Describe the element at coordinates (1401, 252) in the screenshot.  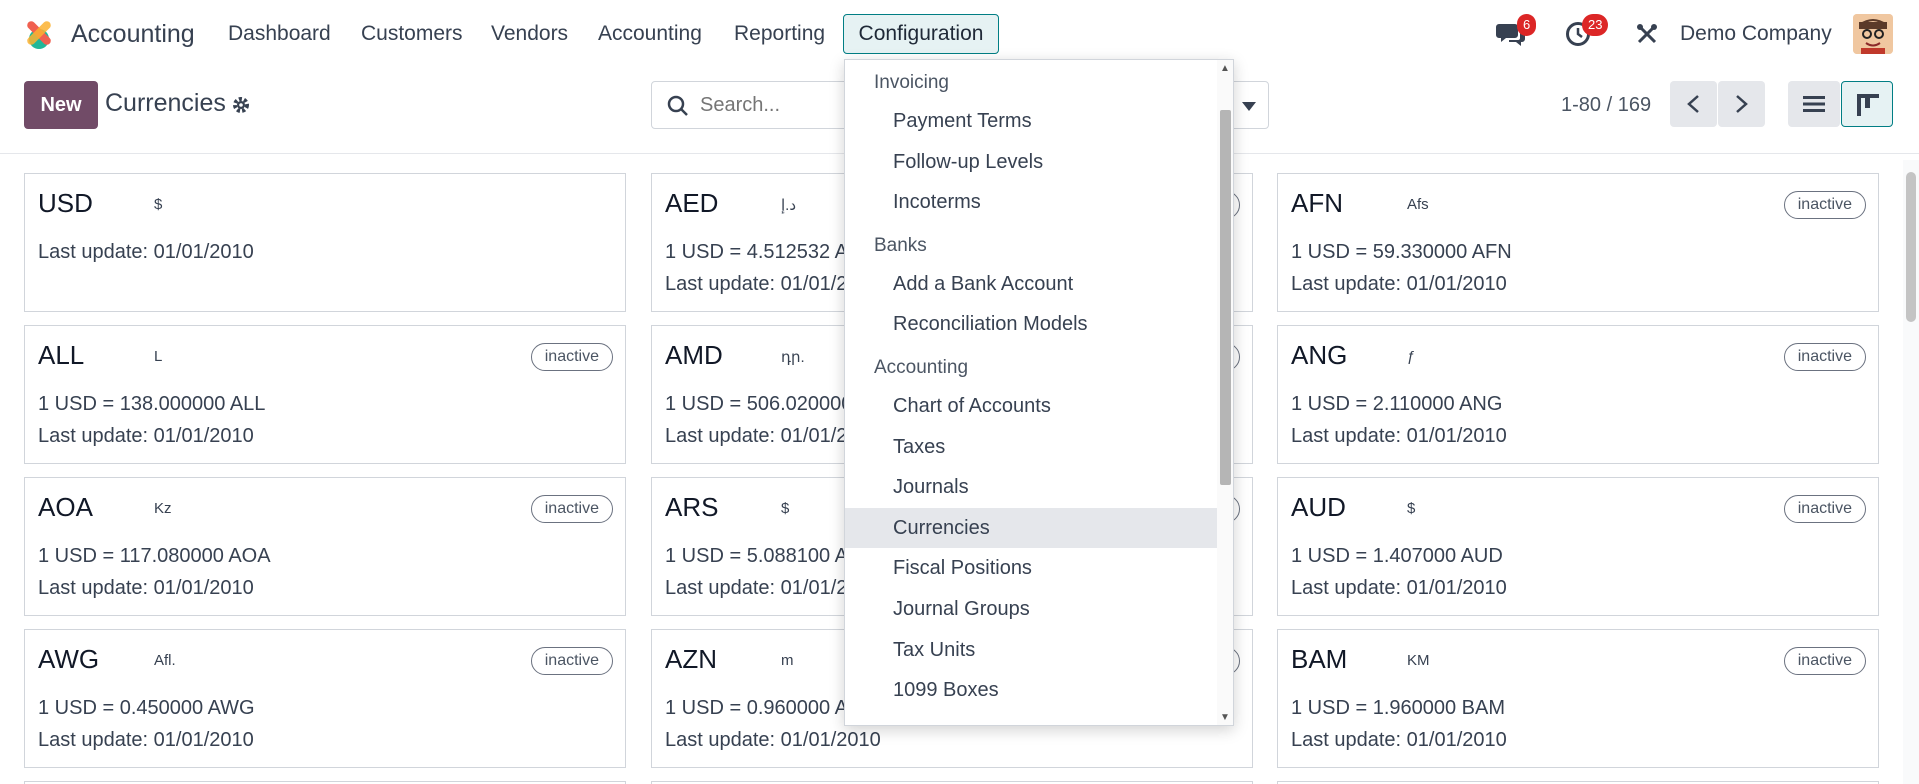
I see `currency-rate: 1 USD = 59.330000 AFN` at that location.